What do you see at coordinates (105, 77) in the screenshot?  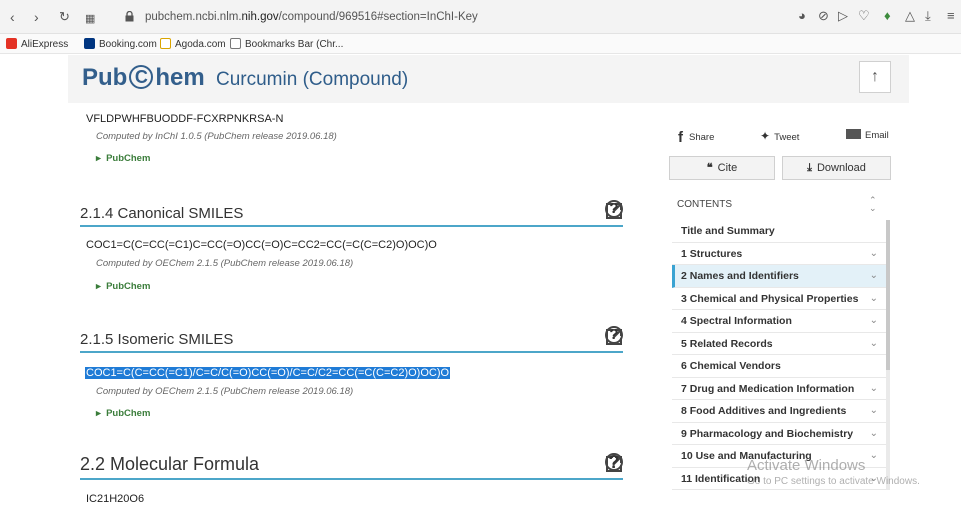 I see `logo-text: Pub` at bounding box center [105, 77].